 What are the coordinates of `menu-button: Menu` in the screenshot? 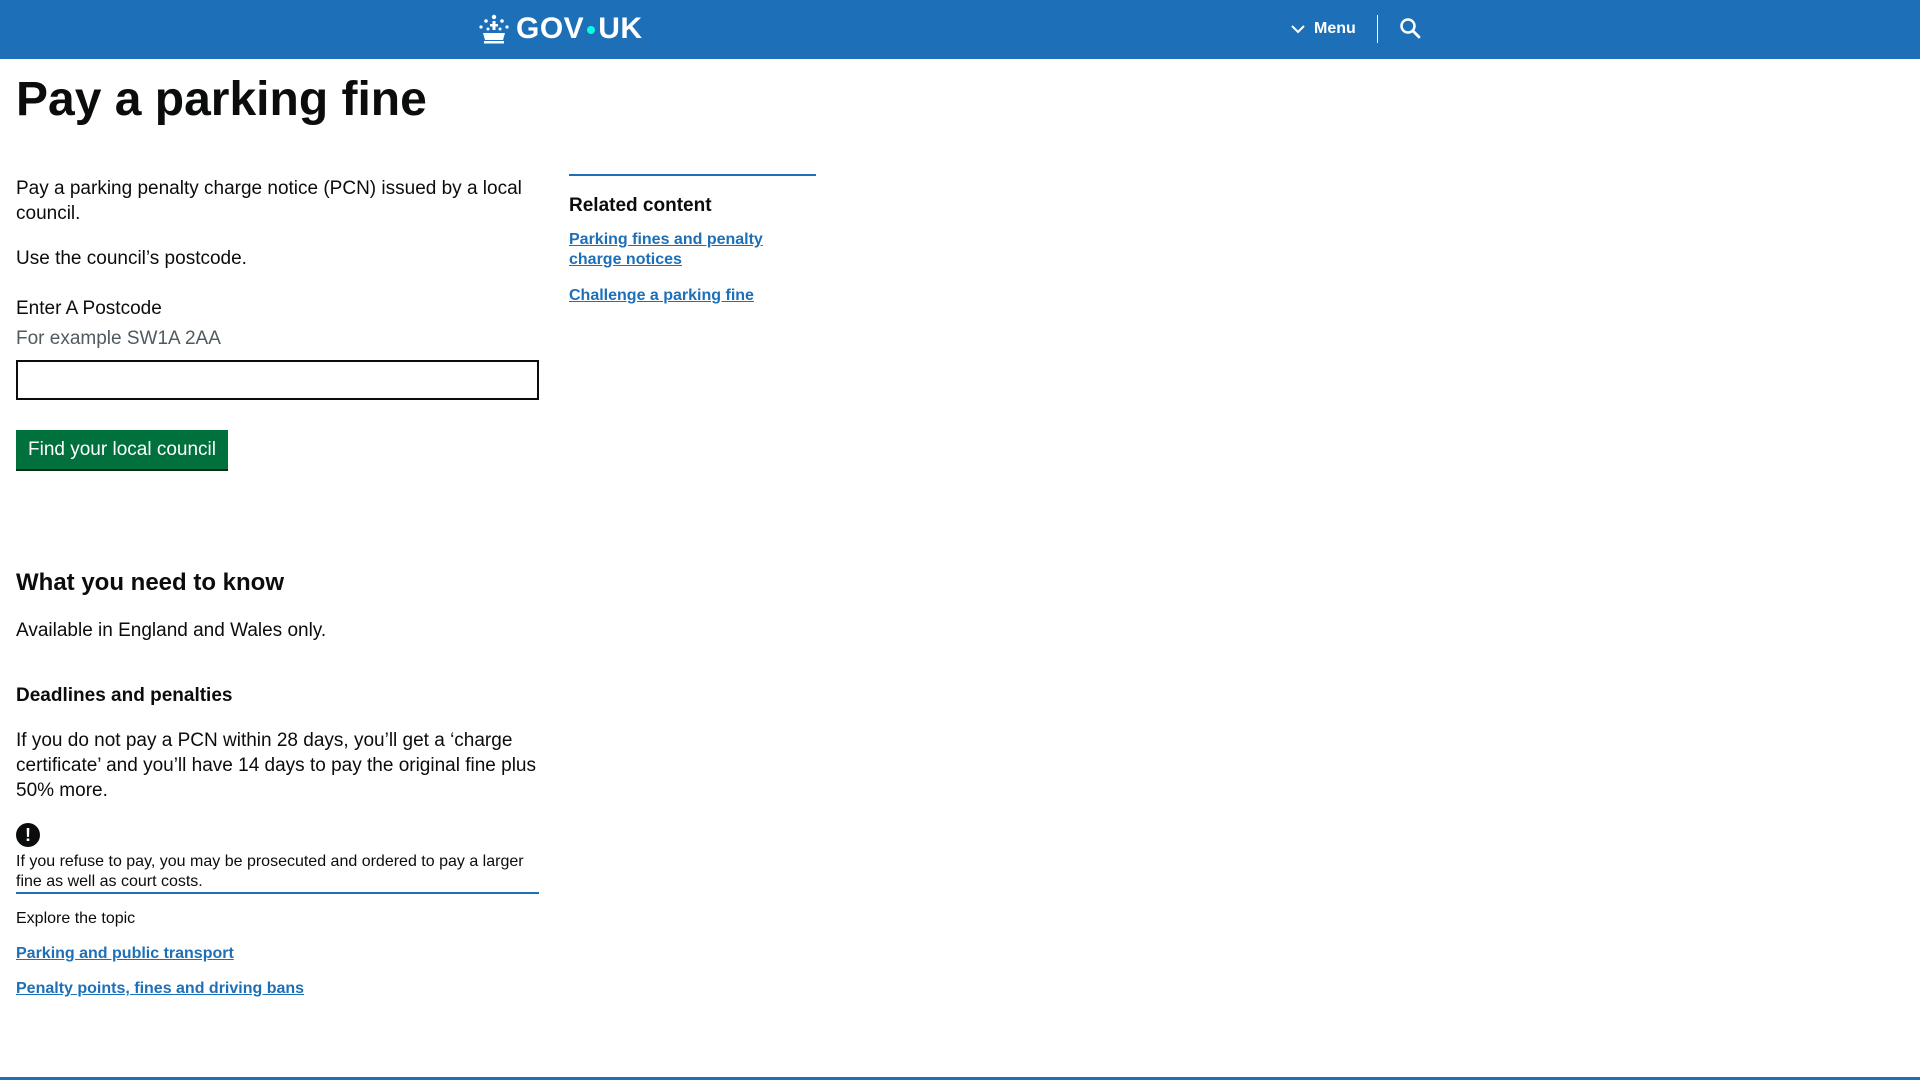 It's located at (1323, 29).